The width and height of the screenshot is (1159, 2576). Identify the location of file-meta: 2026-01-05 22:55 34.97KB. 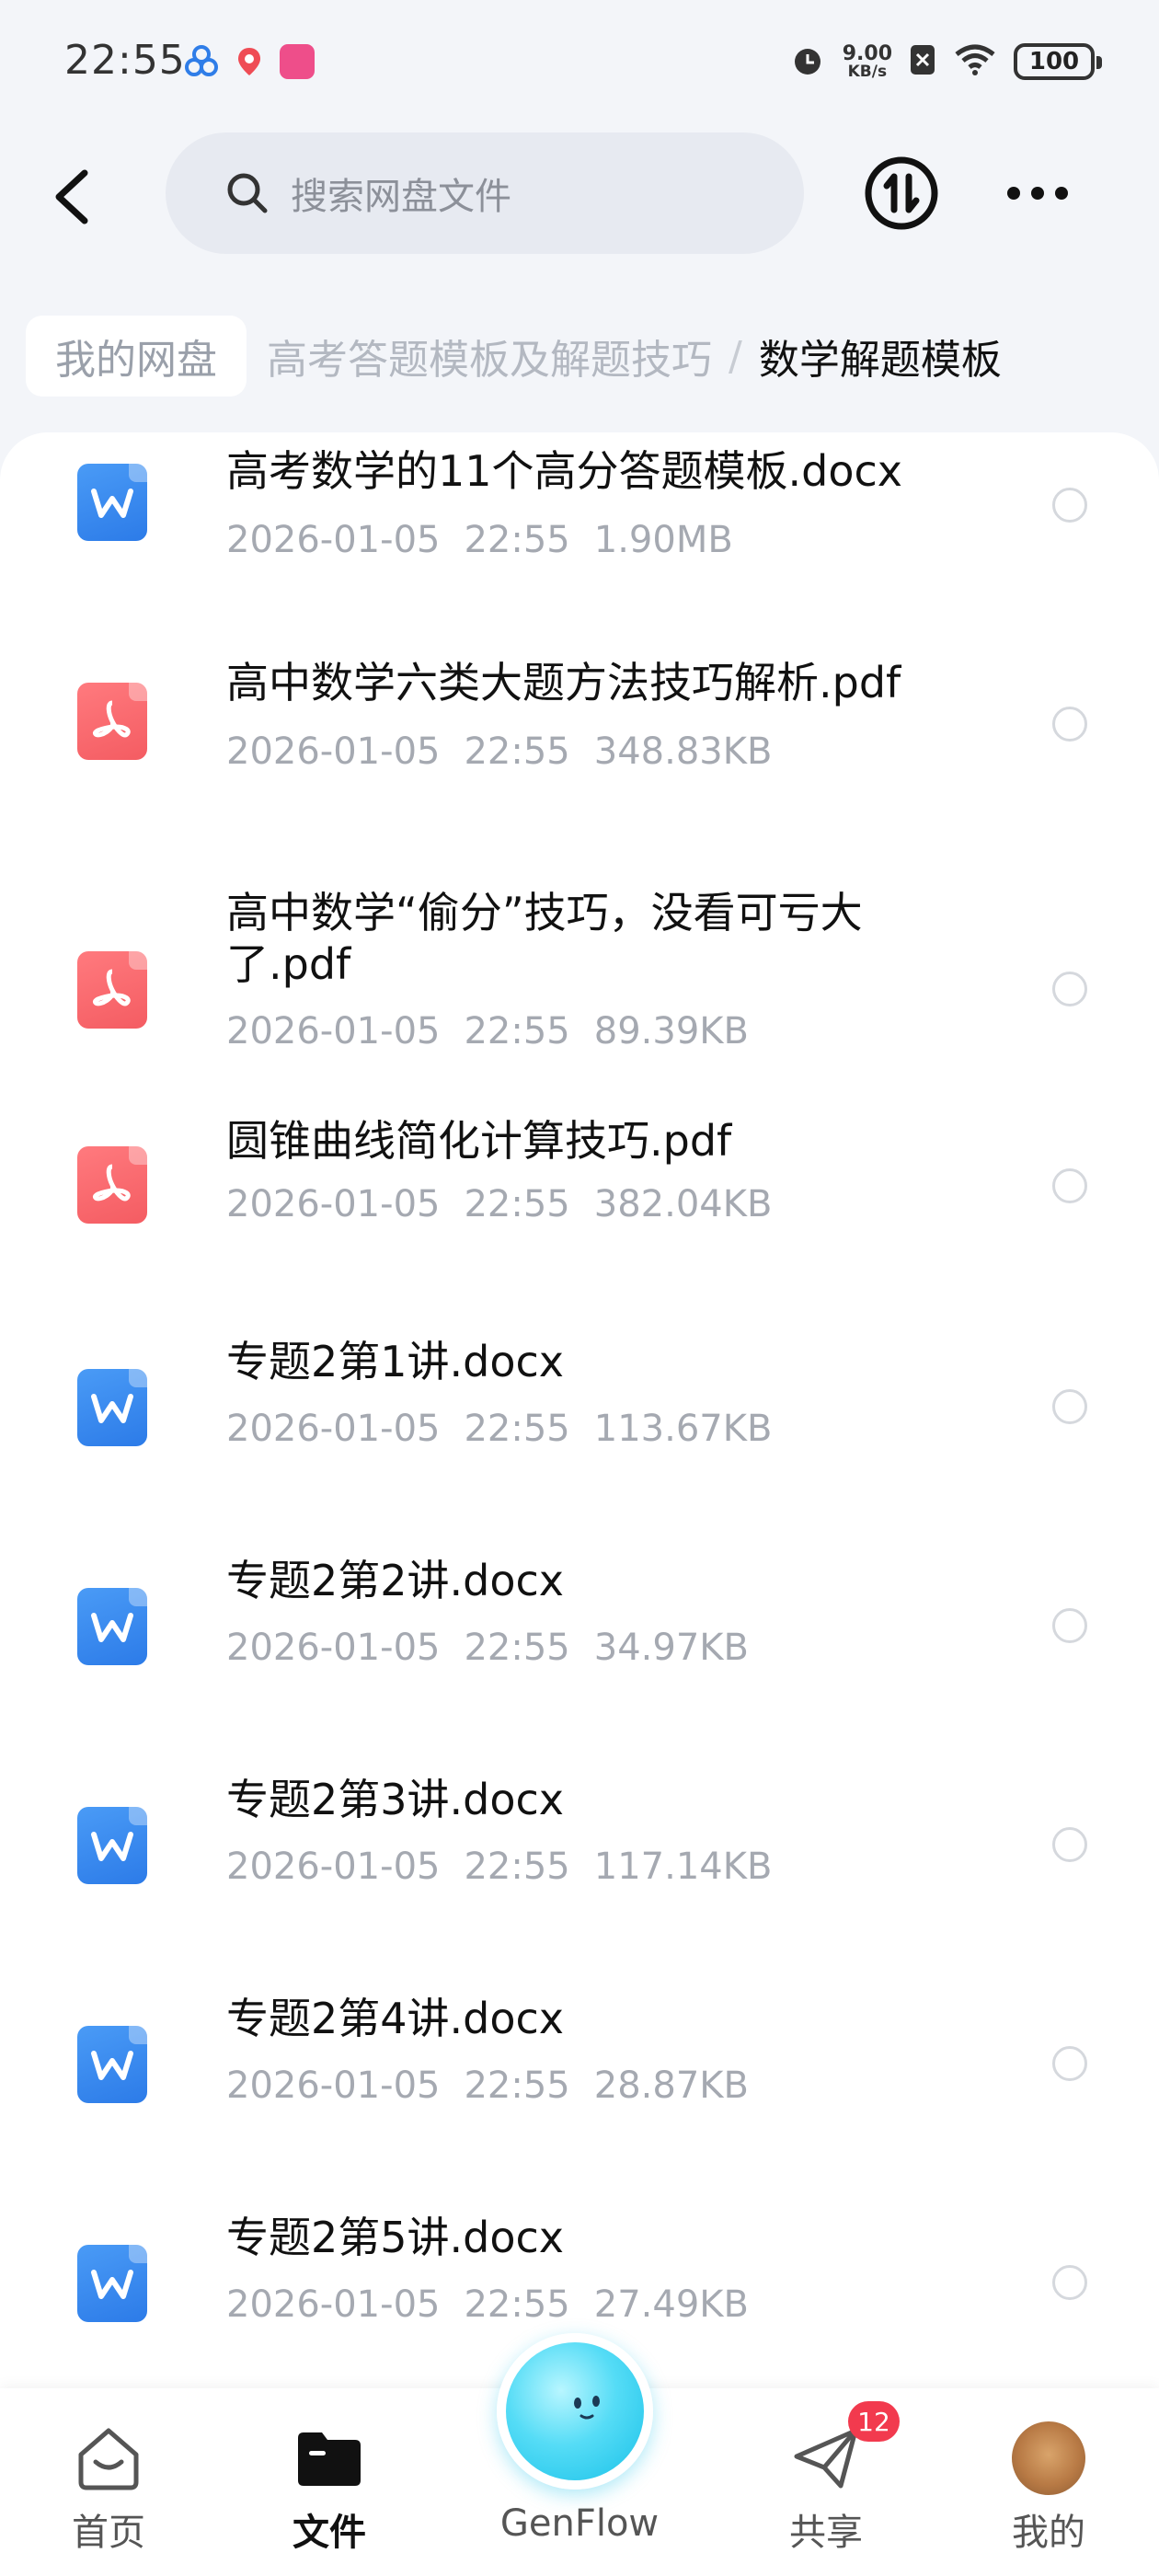
(499, 1648).